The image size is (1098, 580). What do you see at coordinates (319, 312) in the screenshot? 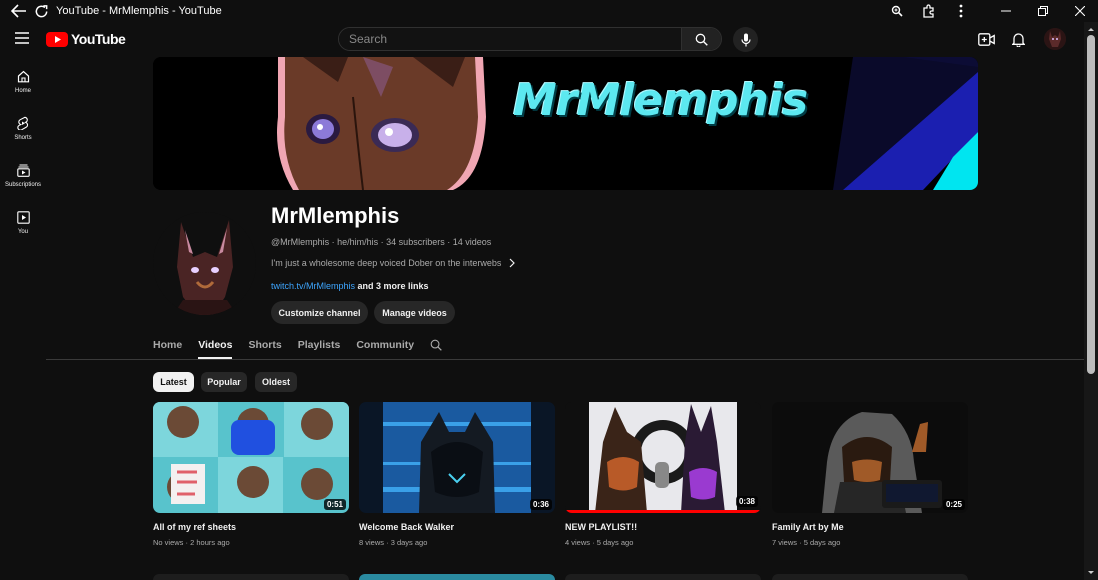
I see `customize-channel-button: Customize channel` at bounding box center [319, 312].